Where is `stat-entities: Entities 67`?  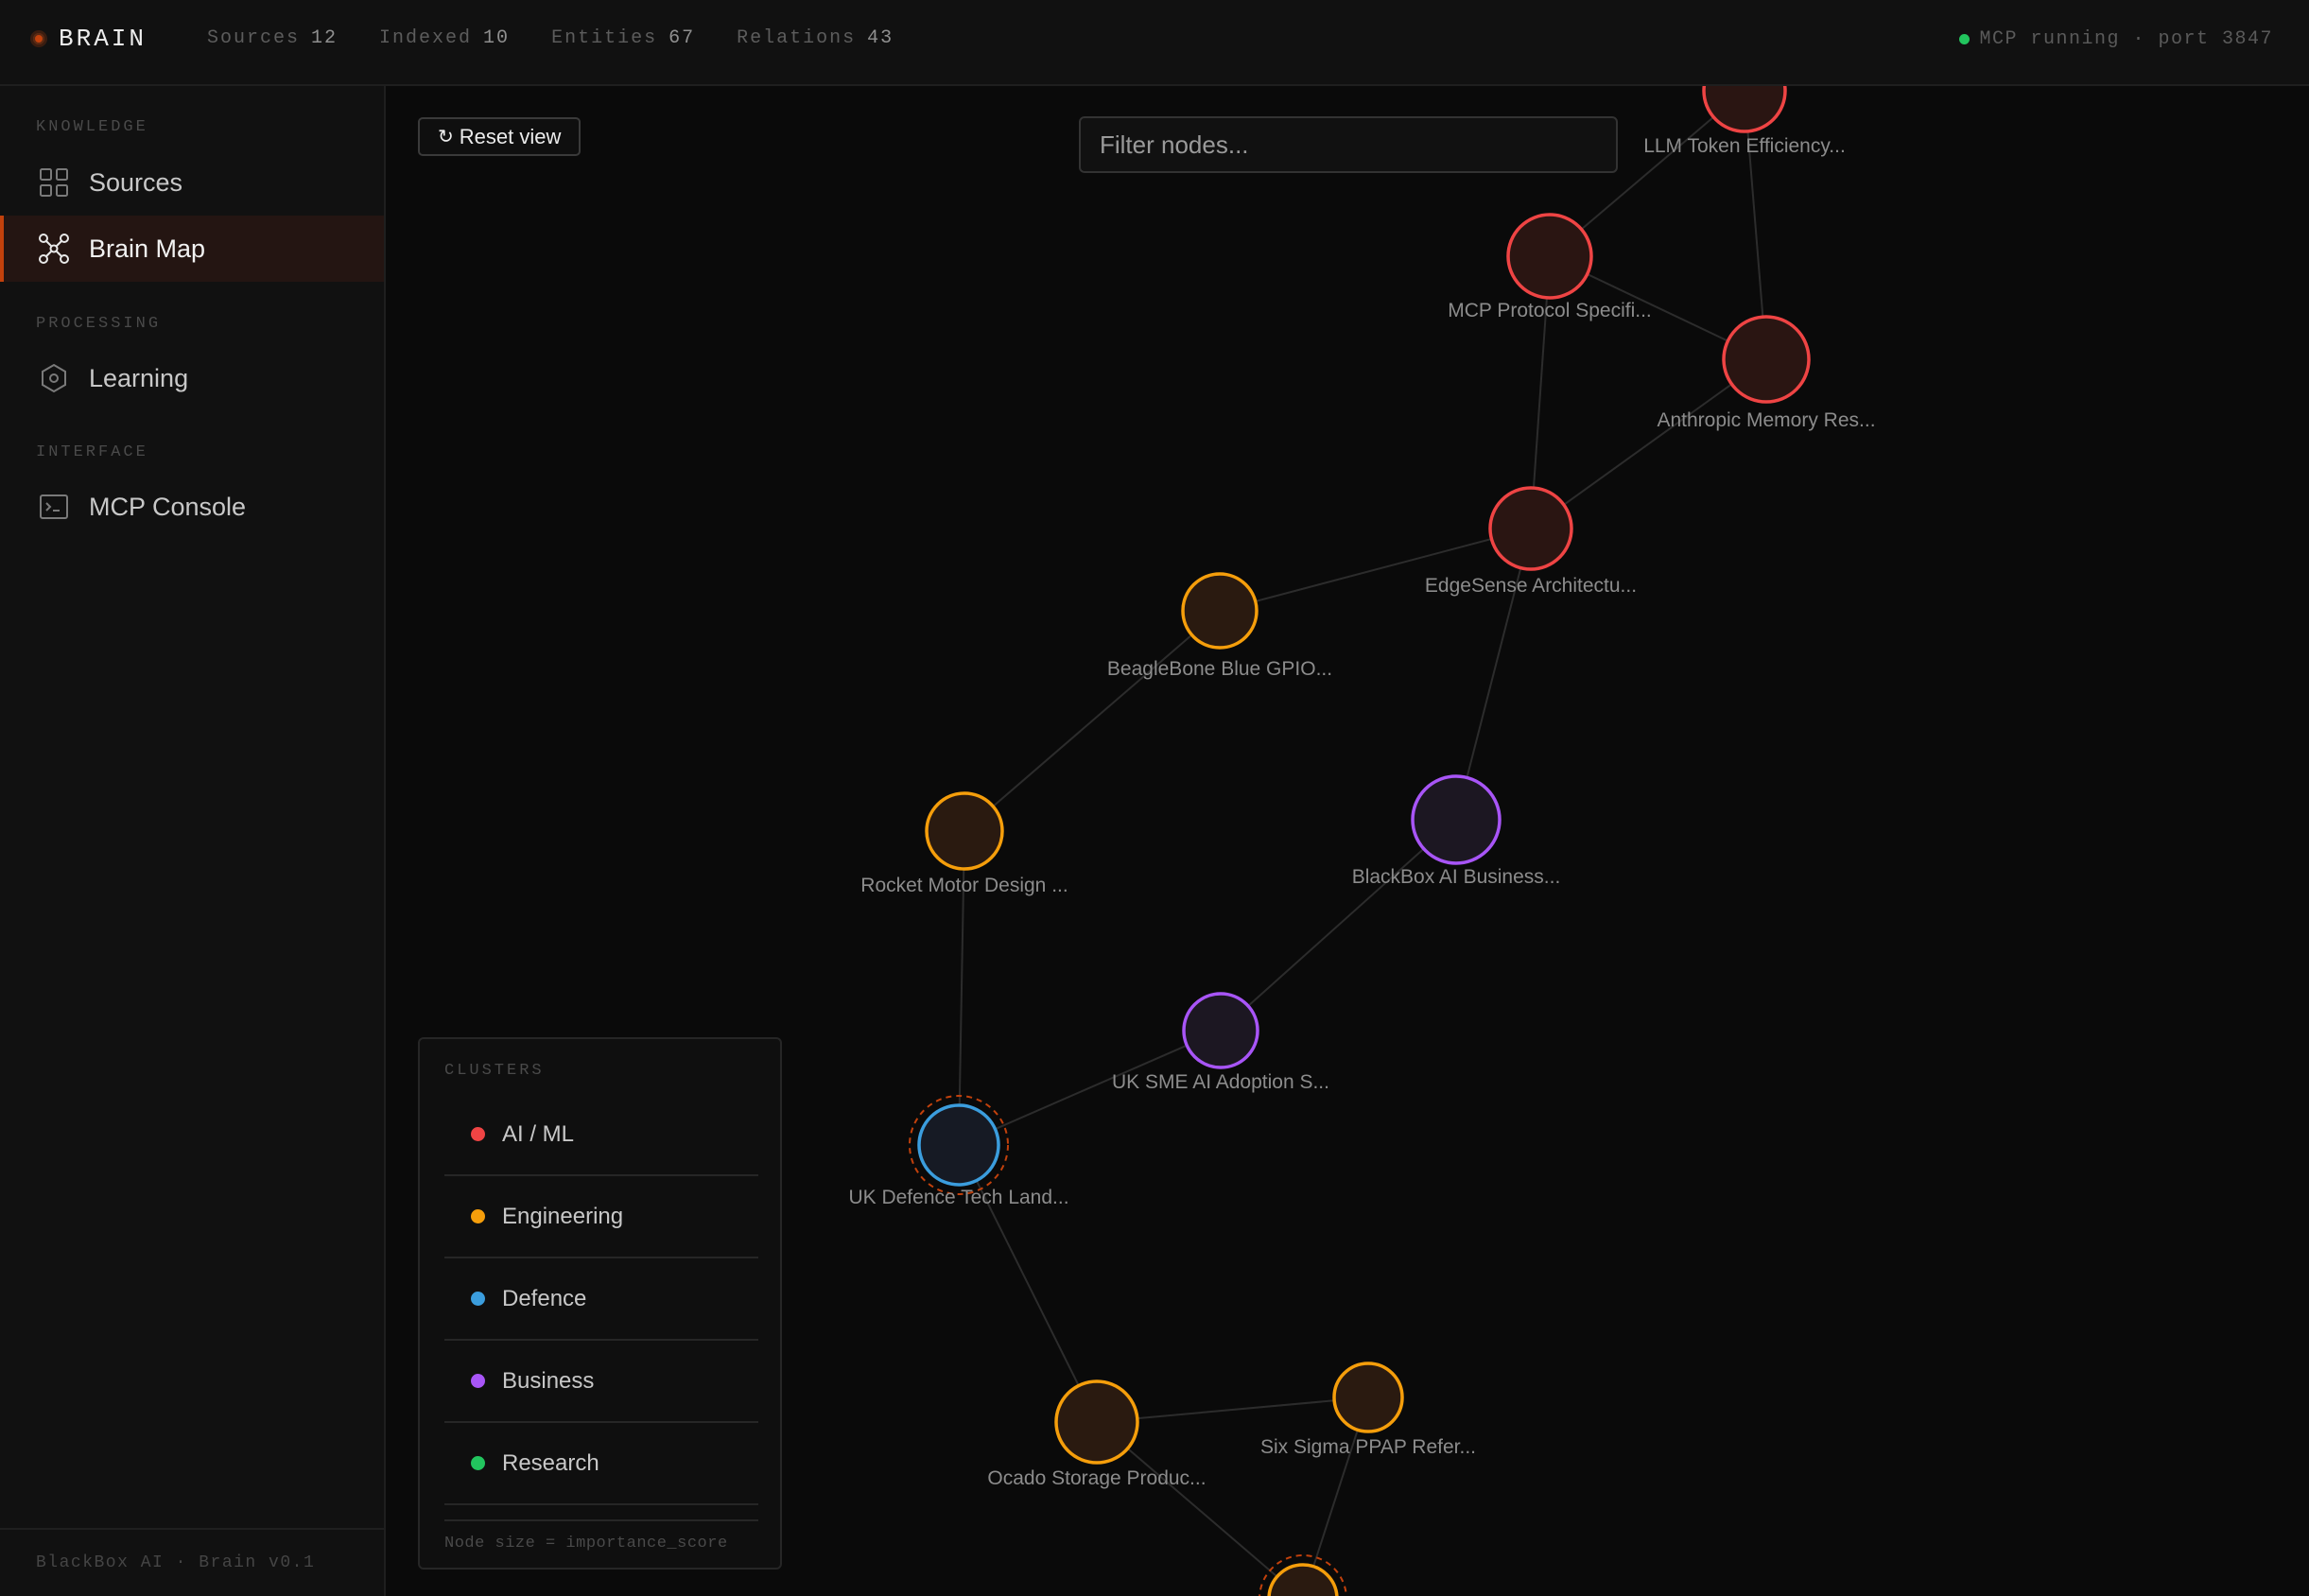 stat-entities: Entities 67 is located at coordinates (623, 38).